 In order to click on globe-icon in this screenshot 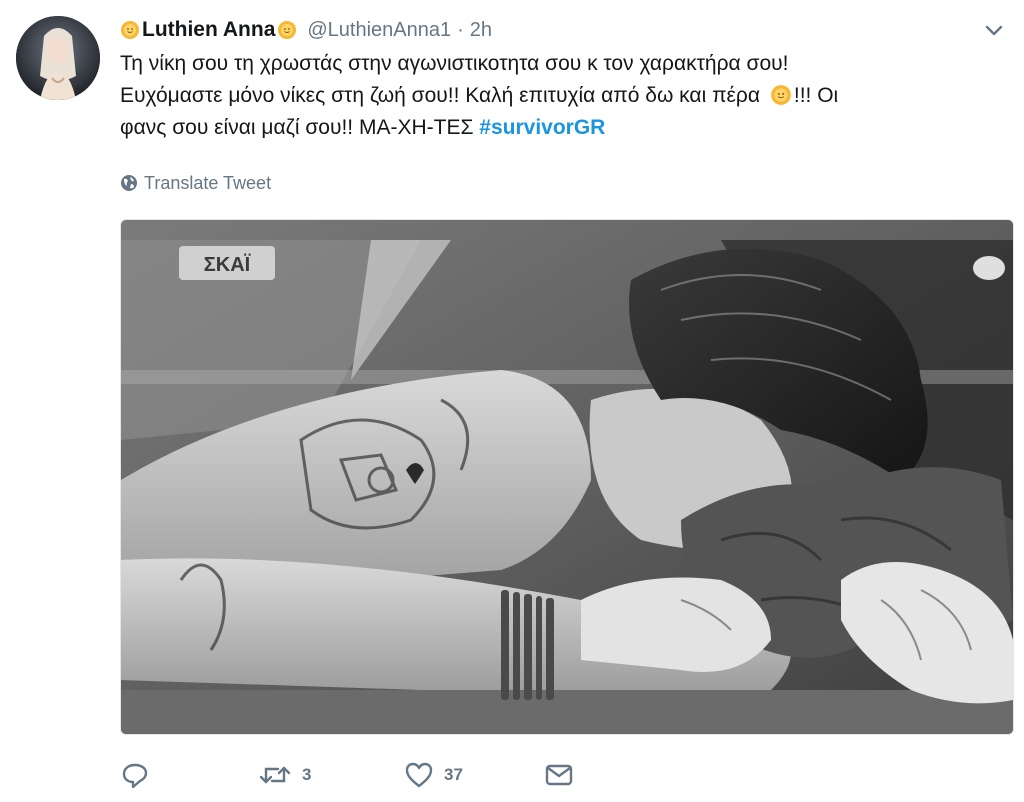, I will do `click(129, 183)`.